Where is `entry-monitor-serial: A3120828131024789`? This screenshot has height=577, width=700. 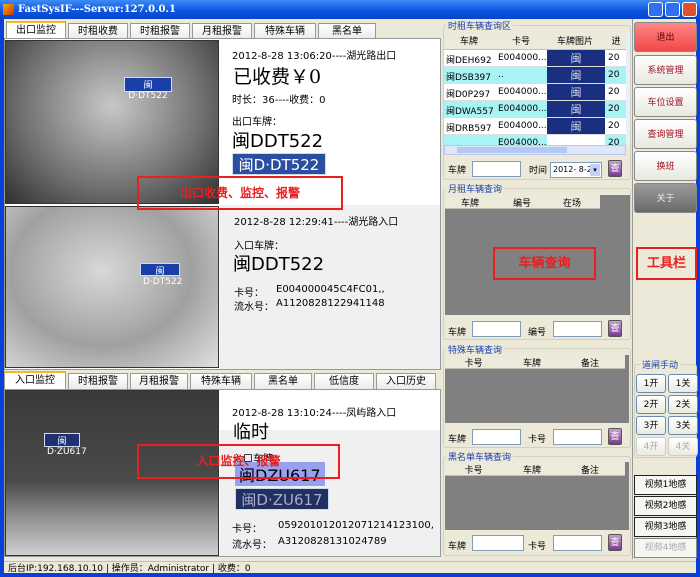
entry-monitor-serial: A3120828131024789 is located at coordinates (332, 541).